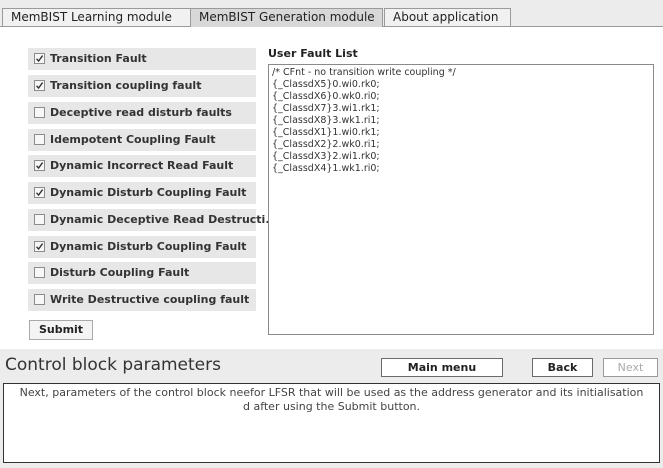 Image resolution: width=663 pixels, height=468 pixels. Describe the element at coordinates (98, 58) in the screenshot. I see `checkbox-label: Transition Fault` at that location.